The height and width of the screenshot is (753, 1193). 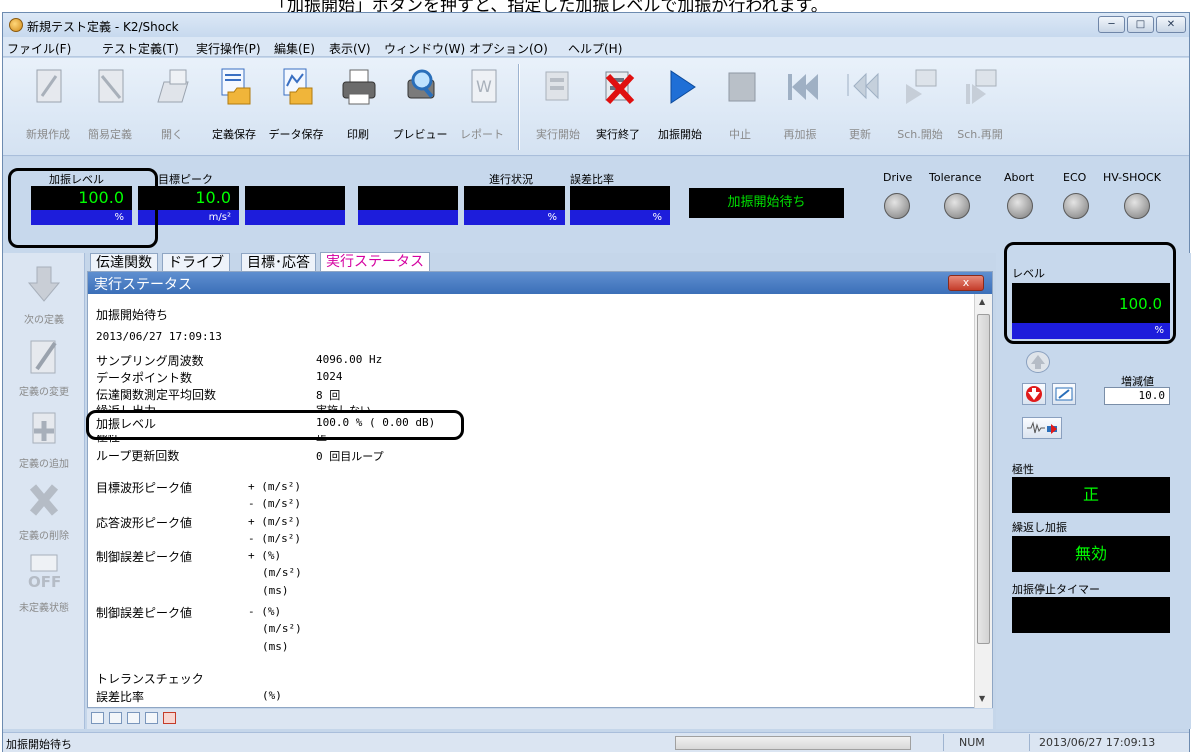 I want to click on row-excitation-level-value: 100.0 % ( 0.00 dB), so click(x=376, y=422).